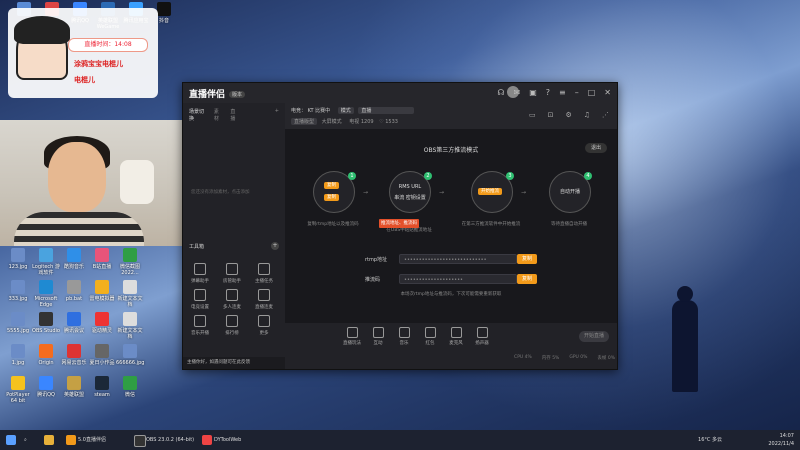 The height and width of the screenshot is (450, 800). What do you see at coordinates (237, 94) in the screenshot?
I see `version-badge: 版本` at bounding box center [237, 94].